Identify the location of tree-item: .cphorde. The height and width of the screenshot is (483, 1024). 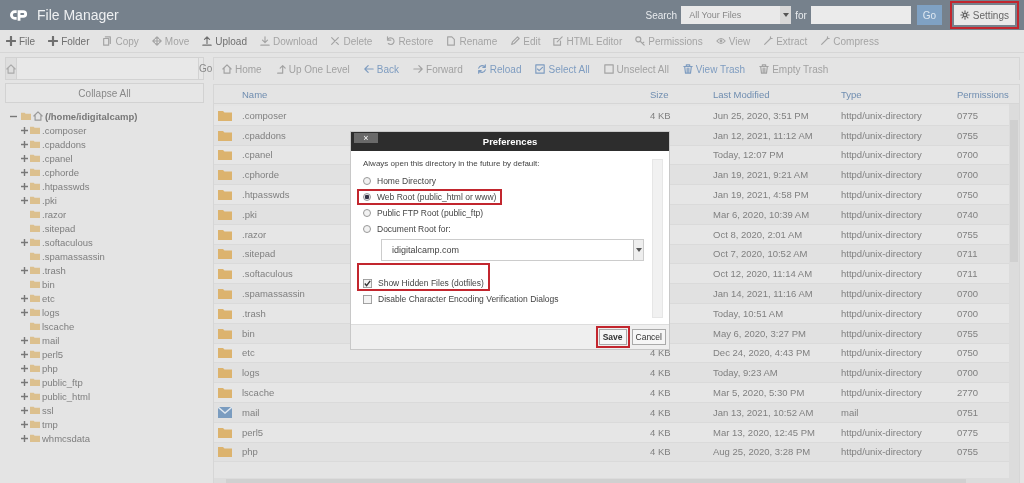
(60, 172).